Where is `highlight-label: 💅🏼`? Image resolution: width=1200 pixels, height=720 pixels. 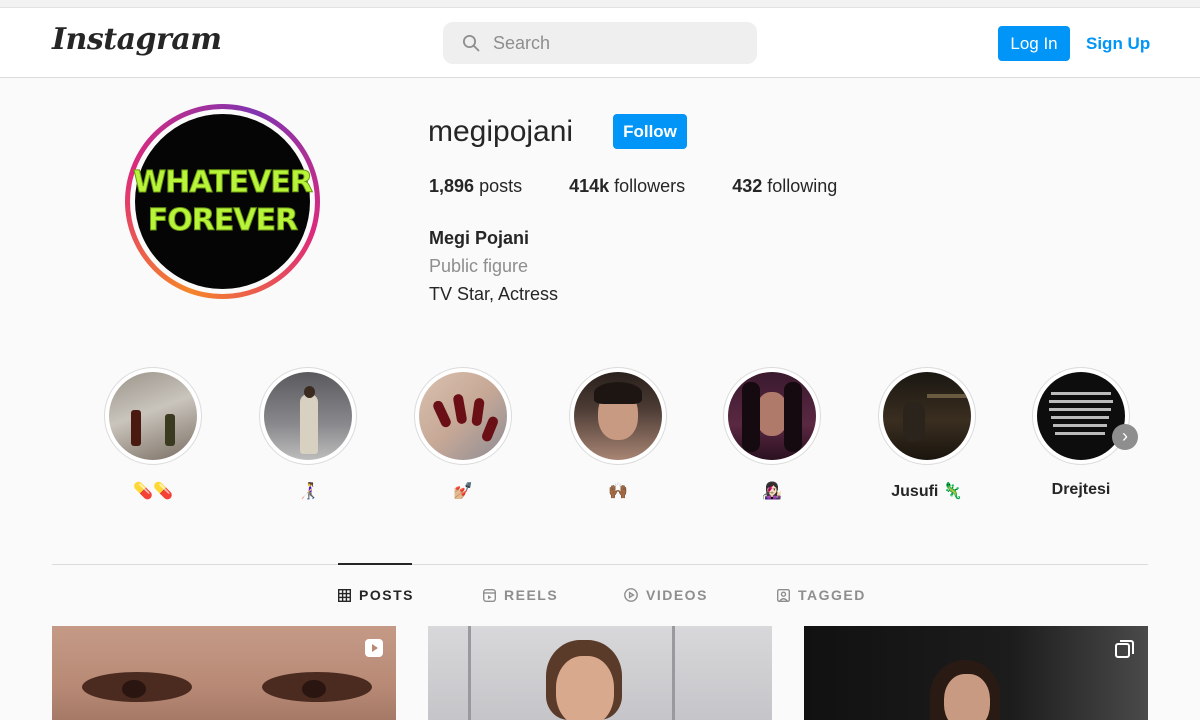 highlight-label: 💅🏼 is located at coordinates (463, 491).